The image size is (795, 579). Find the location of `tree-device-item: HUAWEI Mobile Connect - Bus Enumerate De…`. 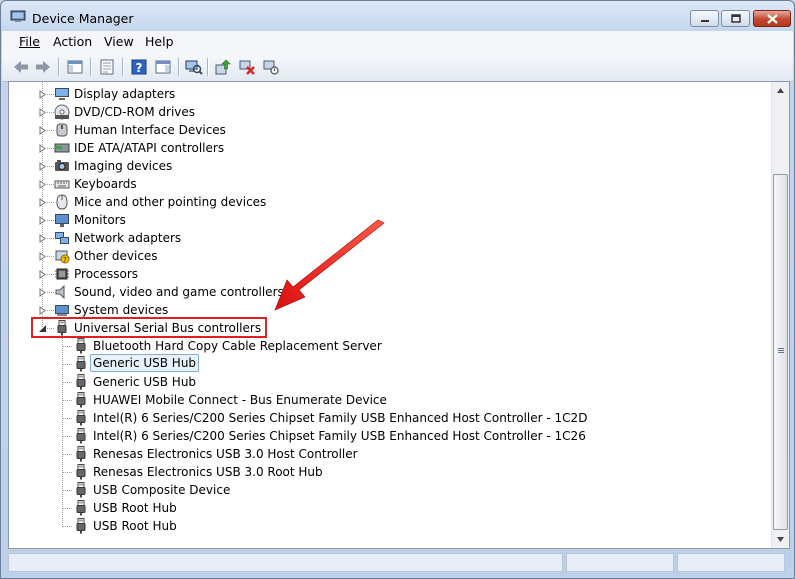

tree-device-item: HUAWEI Mobile Connect - Bus Enumerate De… is located at coordinates (389, 400).